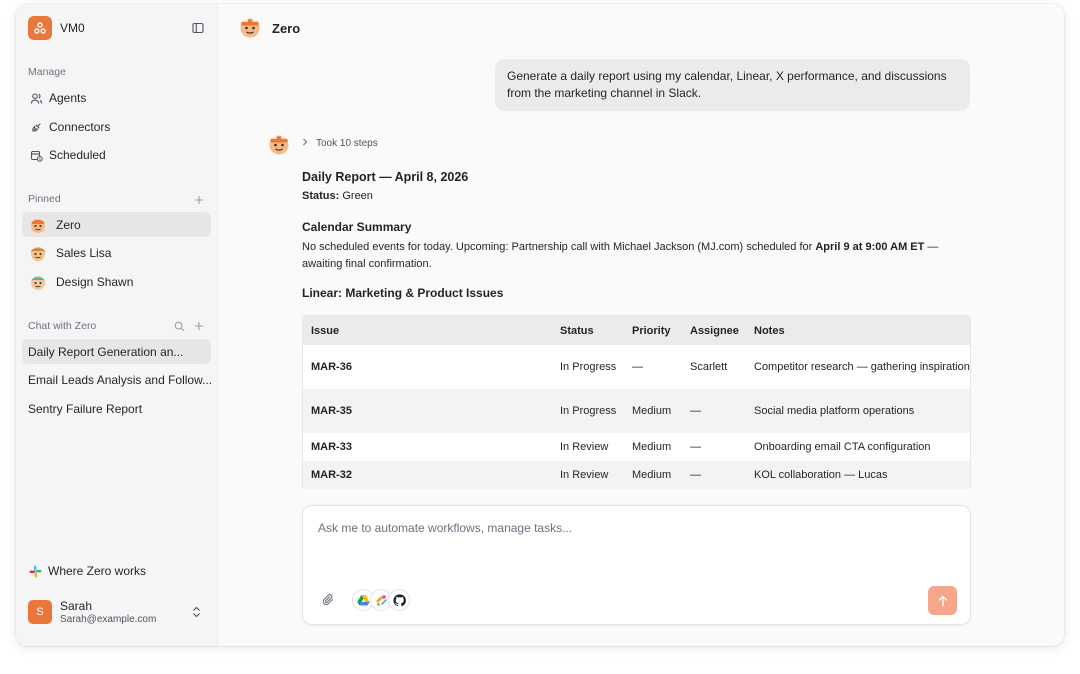  I want to click on column-header: Status, so click(577, 330).